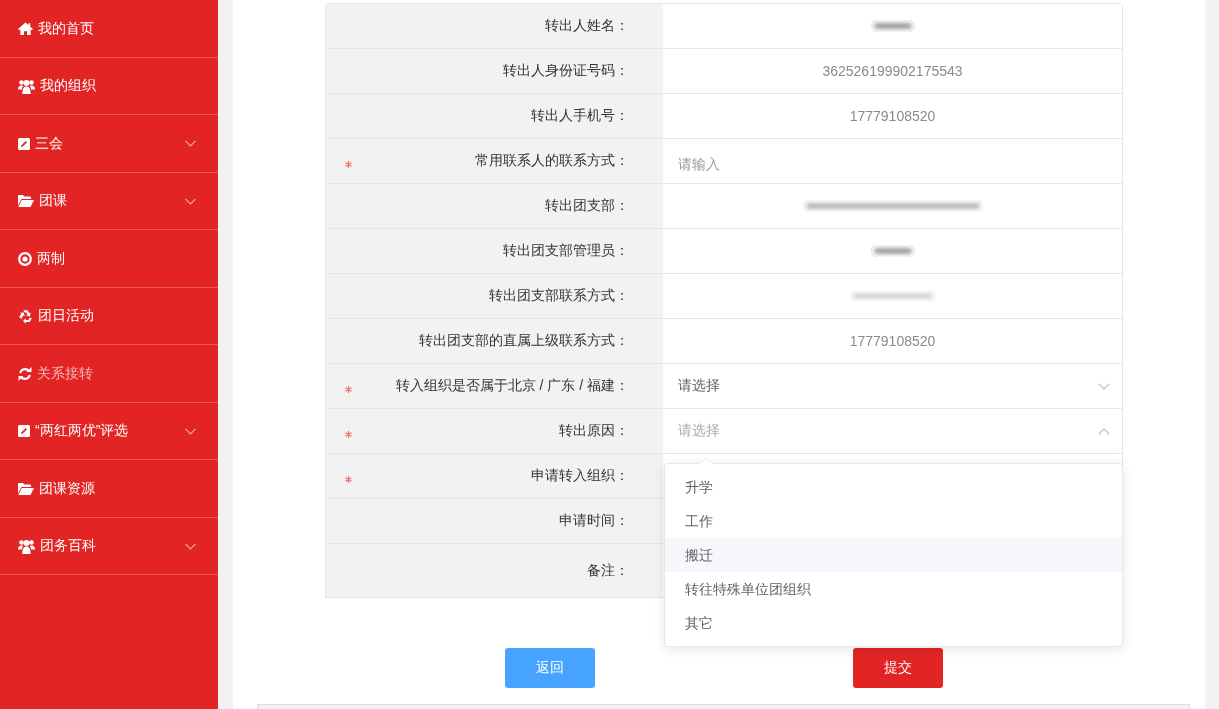 This screenshot has height=709, width=1219. Describe the element at coordinates (550, 668) in the screenshot. I see `back-button: 返回` at that location.